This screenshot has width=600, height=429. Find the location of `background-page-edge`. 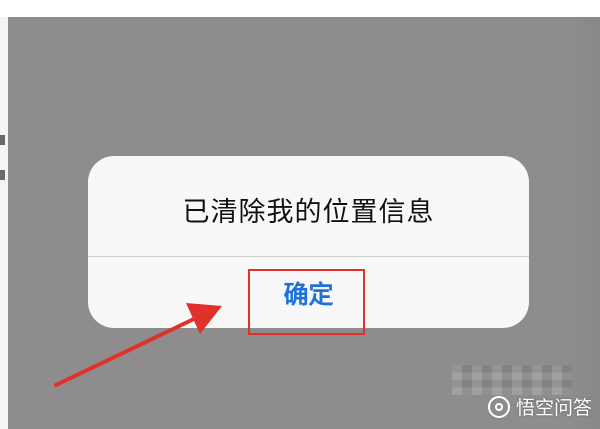

background-page-edge is located at coordinates (4, 223).